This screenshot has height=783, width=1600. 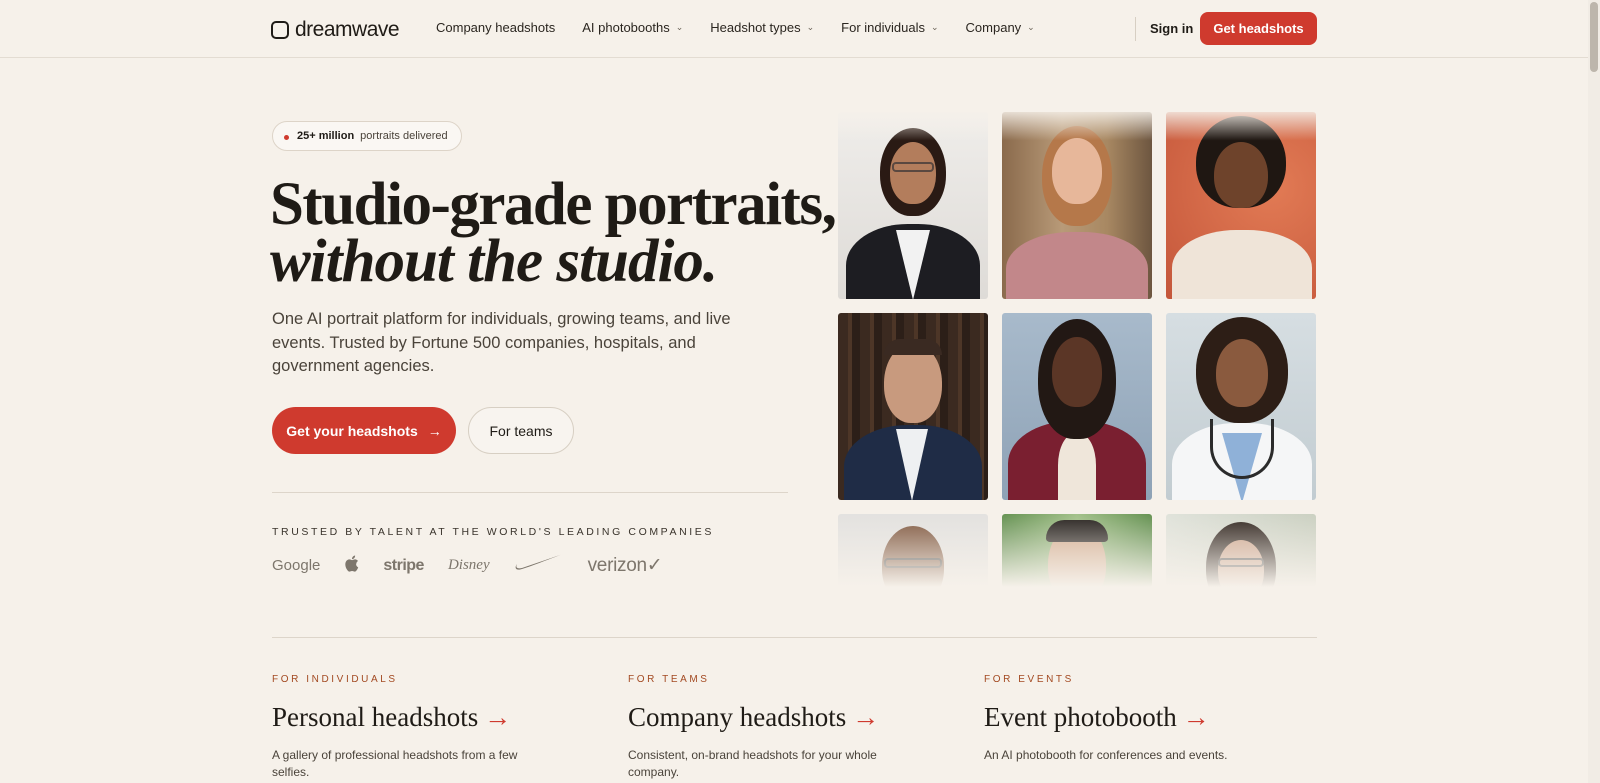 What do you see at coordinates (404, 136) in the screenshot?
I see `badge-text: portraits delivered` at bounding box center [404, 136].